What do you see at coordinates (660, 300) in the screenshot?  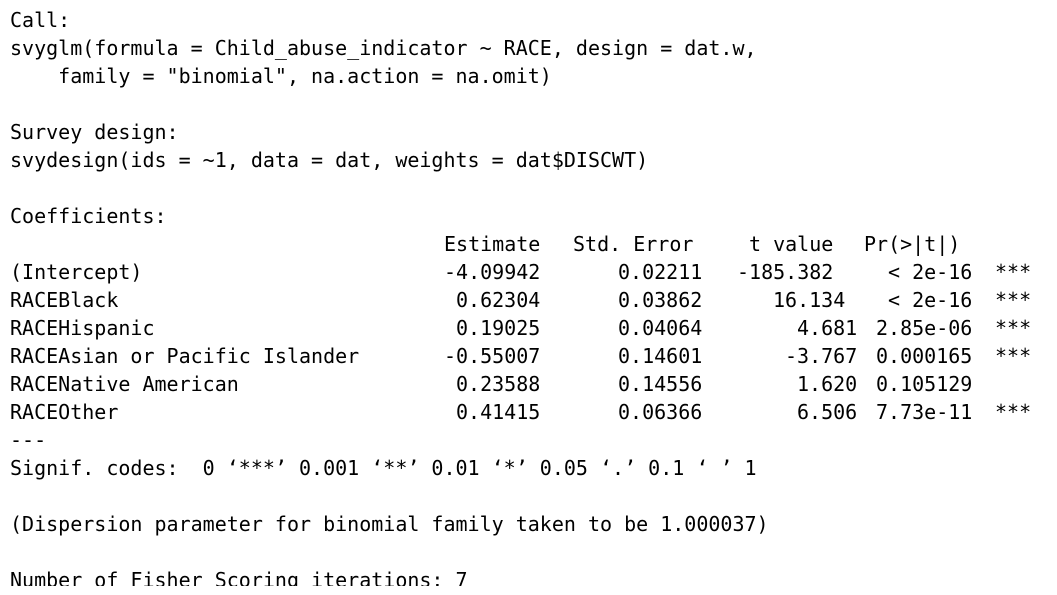 I see `std-error-value: 0.03862` at bounding box center [660, 300].